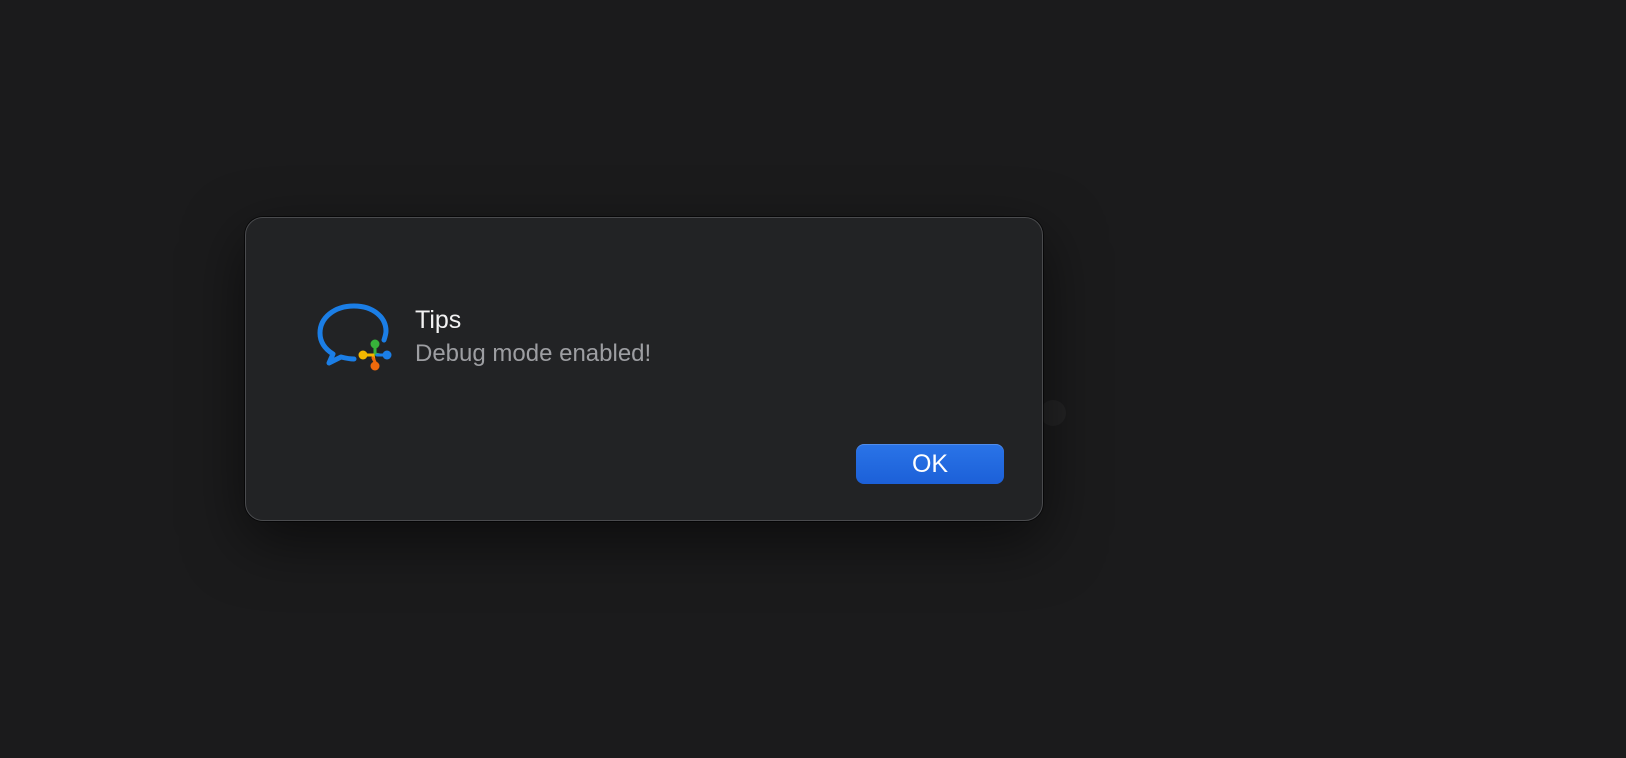  Describe the element at coordinates (355, 341) in the screenshot. I see `wecom-app-icon` at that location.